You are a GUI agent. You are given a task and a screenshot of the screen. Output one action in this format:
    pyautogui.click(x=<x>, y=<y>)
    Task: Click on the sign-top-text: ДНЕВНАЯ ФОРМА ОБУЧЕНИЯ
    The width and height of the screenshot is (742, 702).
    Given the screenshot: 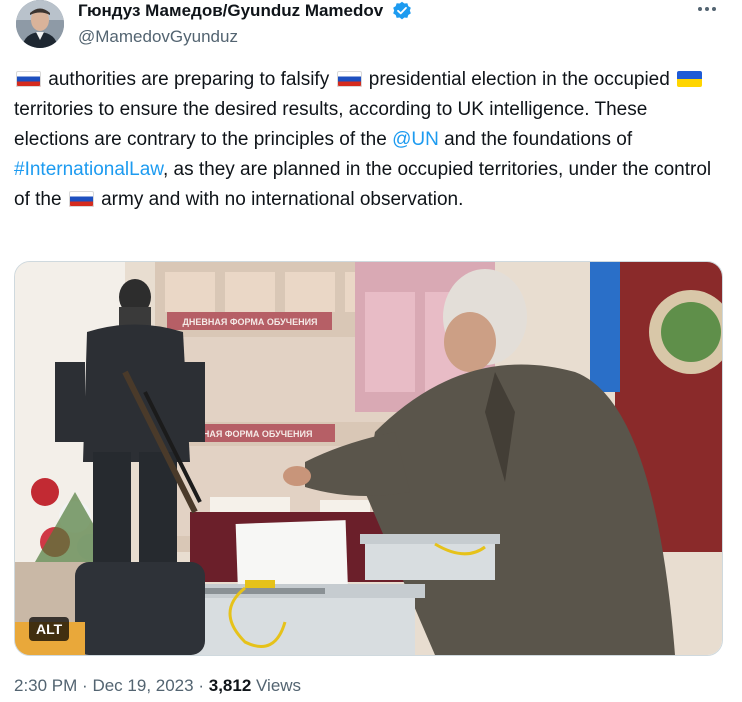 What is the action you would take?
    pyautogui.click(x=249, y=322)
    